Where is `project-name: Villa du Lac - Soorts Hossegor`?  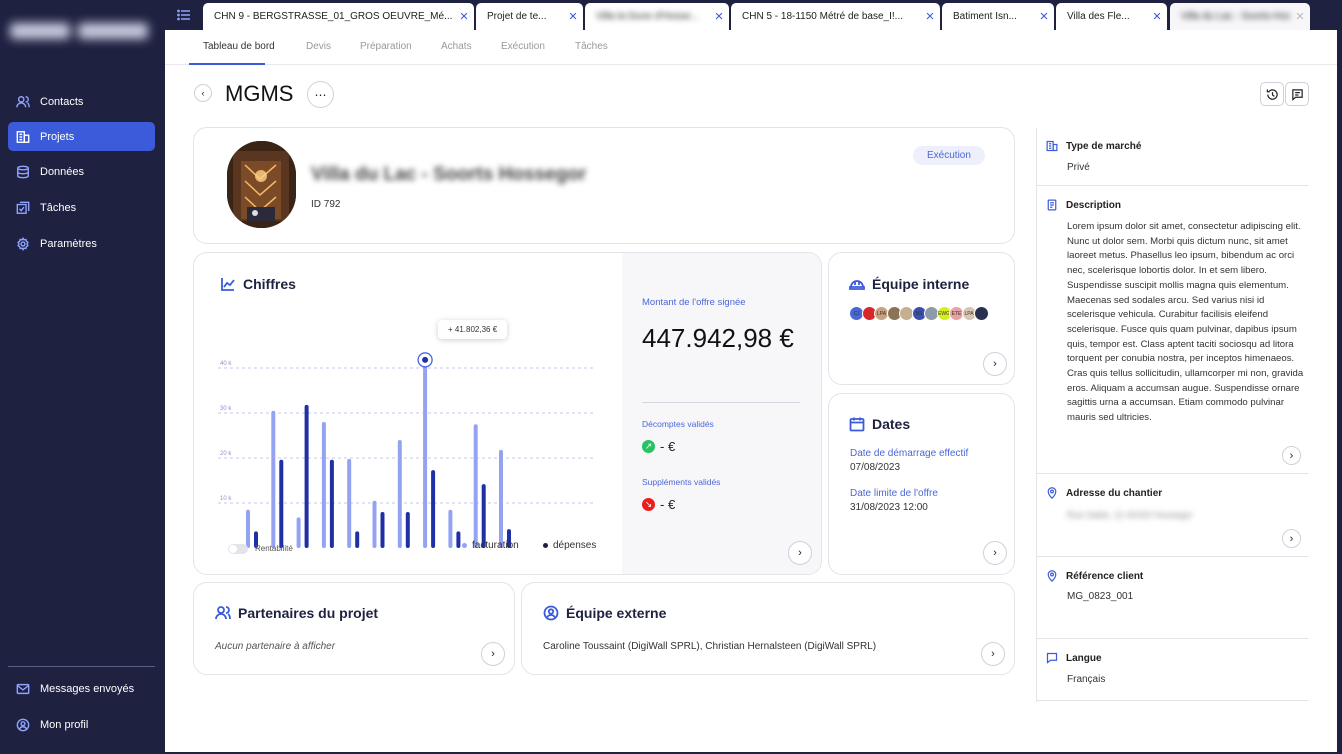 project-name: Villa du Lac - Soorts Hossegor is located at coordinates (449, 174).